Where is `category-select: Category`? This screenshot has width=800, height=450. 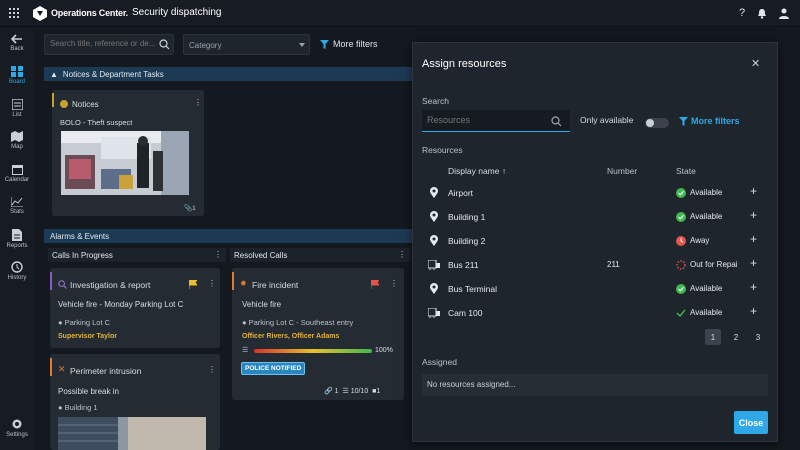 category-select: Category is located at coordinates (246, 44).